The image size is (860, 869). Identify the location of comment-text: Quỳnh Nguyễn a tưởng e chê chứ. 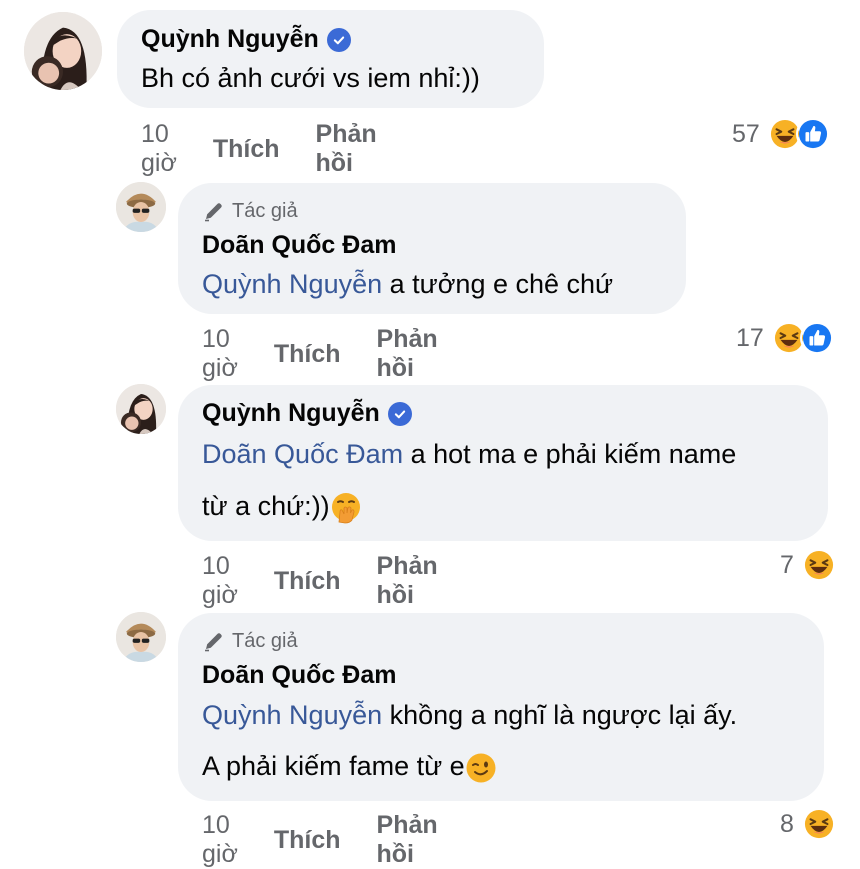
(432, 284).